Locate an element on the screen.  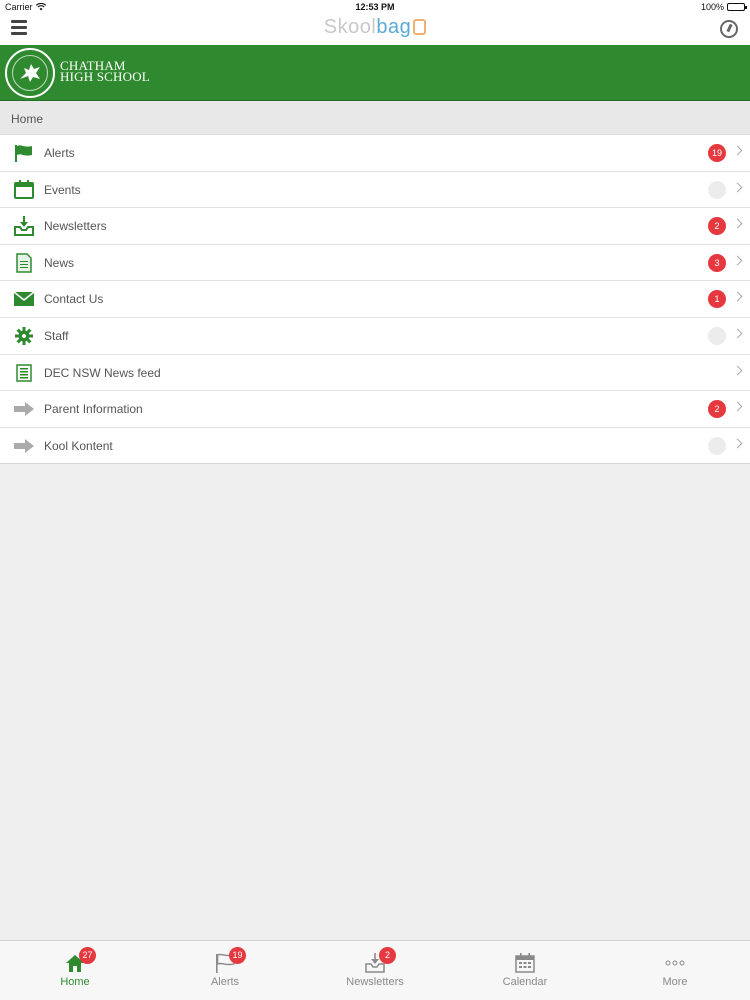
menu-item-newsletters: Newsletters 2 is located at coordinates (375, 226).